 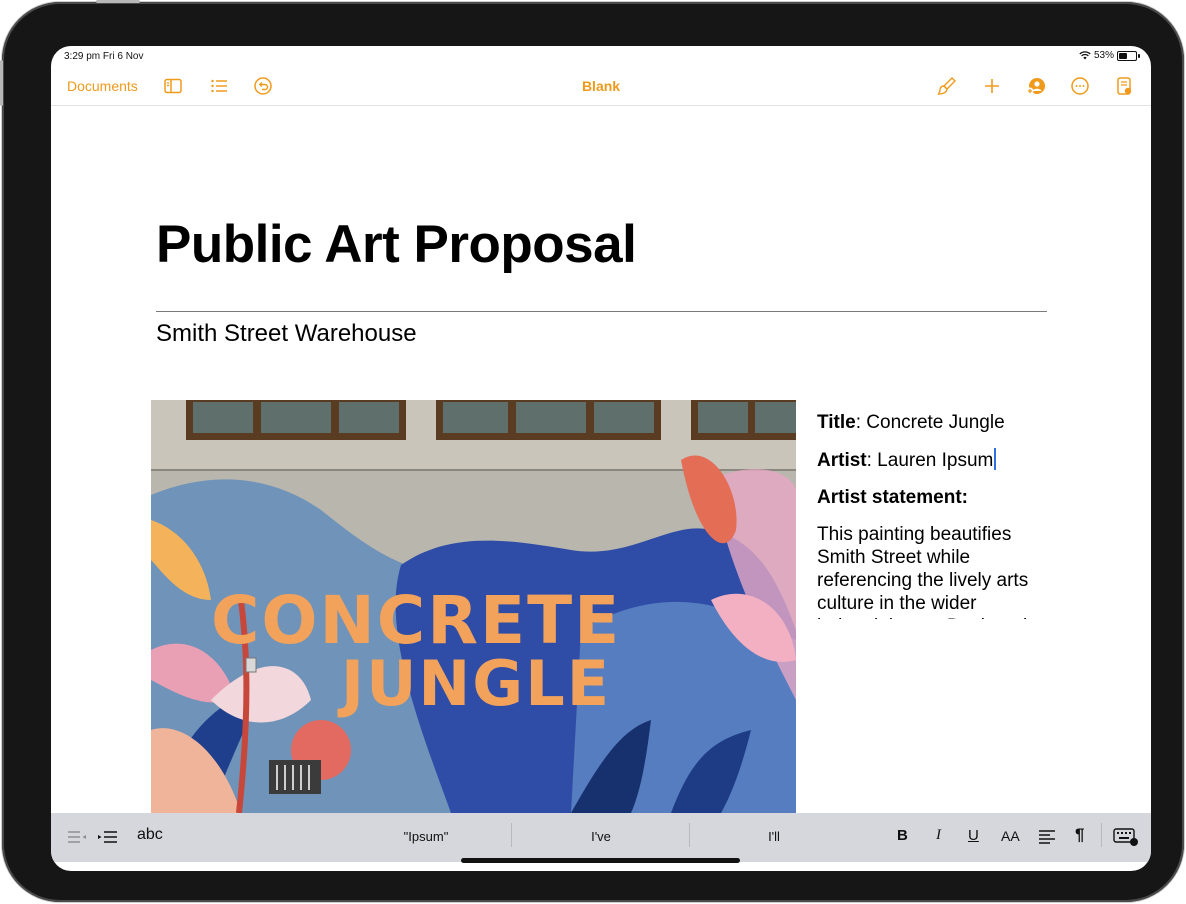 What do you see at coordinates (474, 683) in the screenshot?
I see `mural-text-line-2: JUNGLE` at bounding box center [474, 683].